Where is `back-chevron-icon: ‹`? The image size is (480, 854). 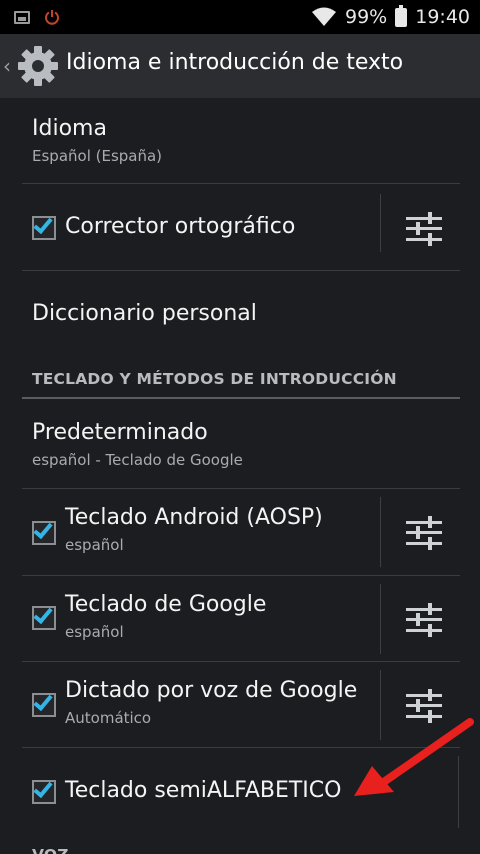 back-chevron-icon: ‹ is located at coordinates (7, 66).